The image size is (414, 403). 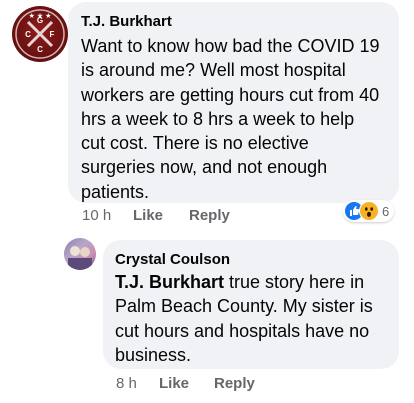 What do you see at coordinates (169, 282) in the screenshot?
I see `mention-link: T.J. Burkhart` at bounding box center [169, 282].